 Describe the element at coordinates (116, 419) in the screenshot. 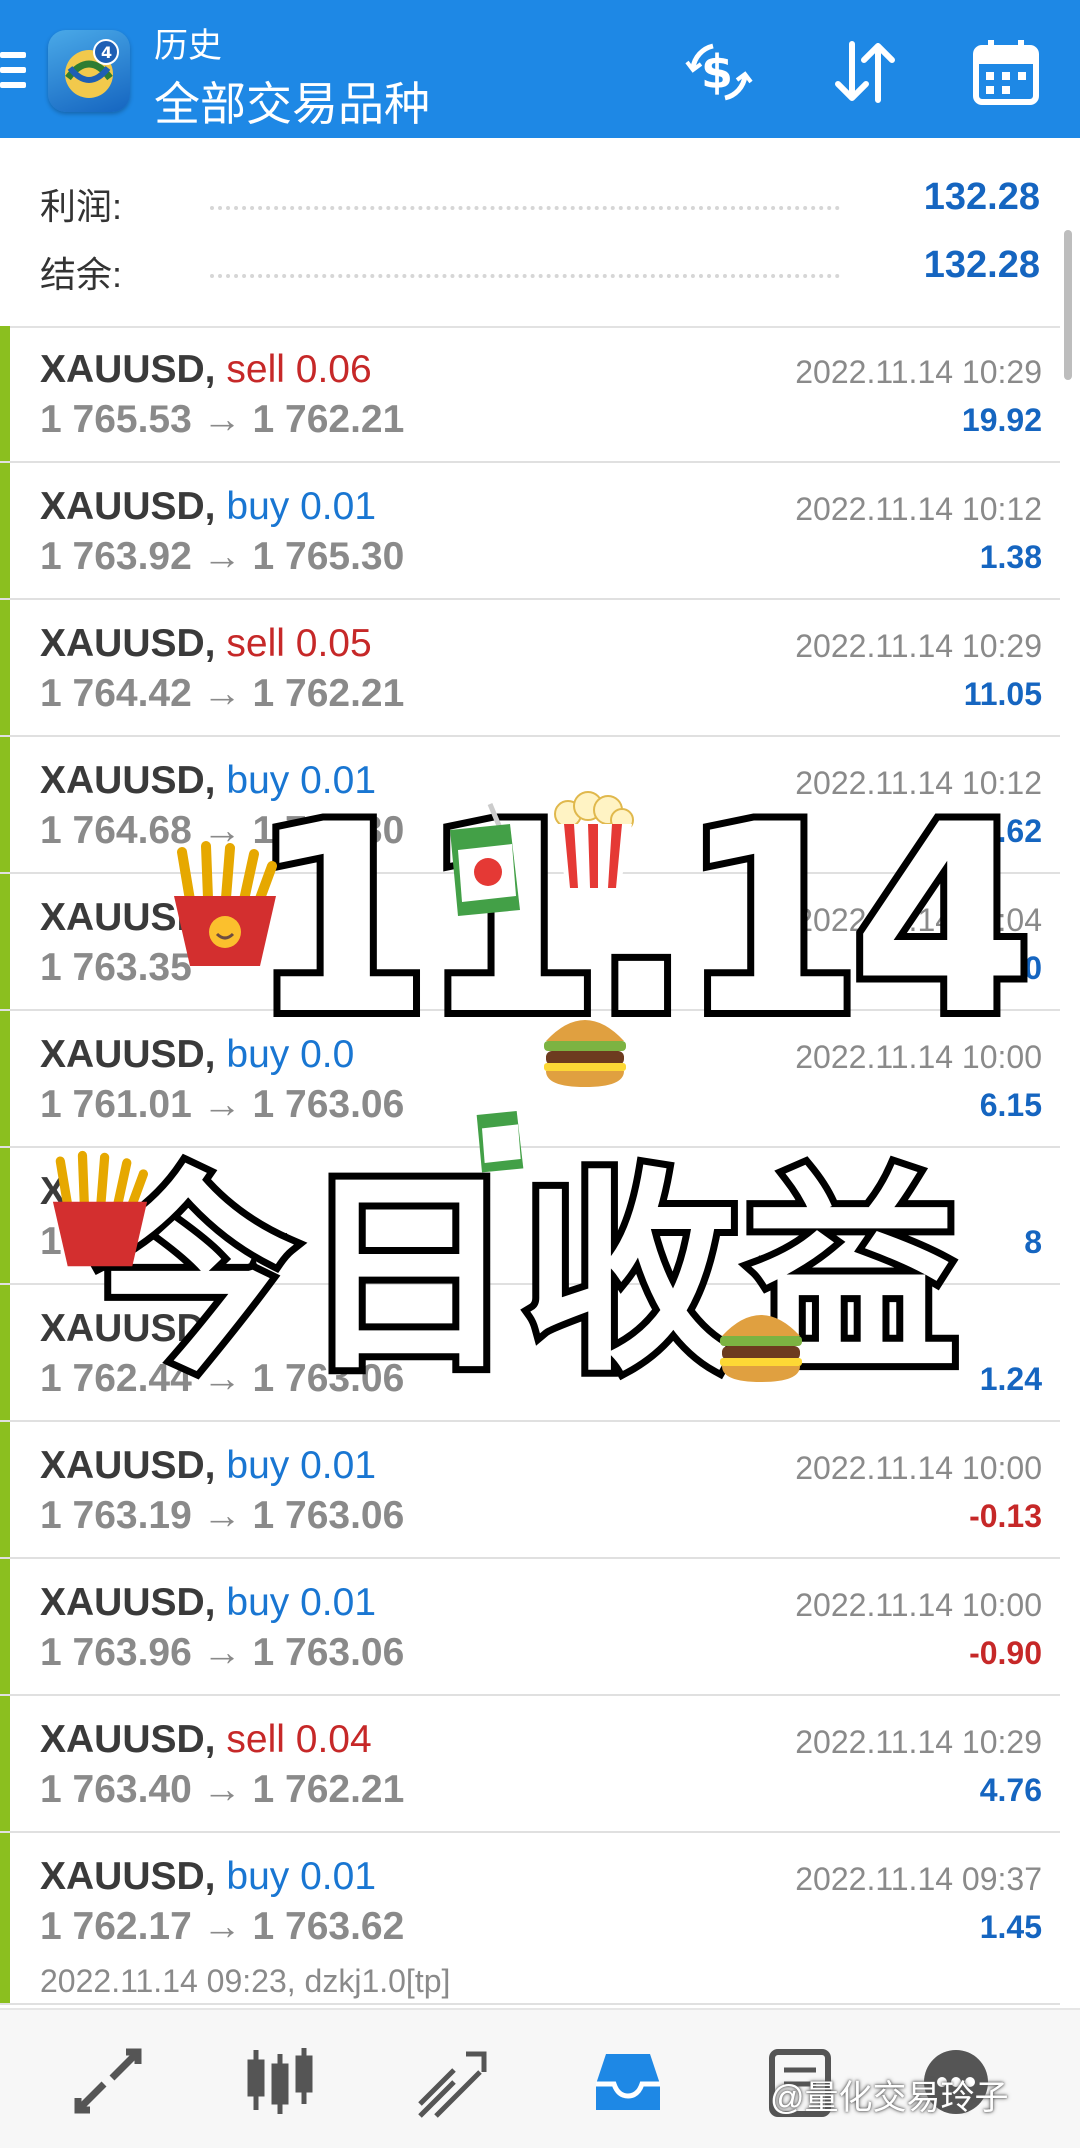

I see `open-price: 1 765.53` at that location.